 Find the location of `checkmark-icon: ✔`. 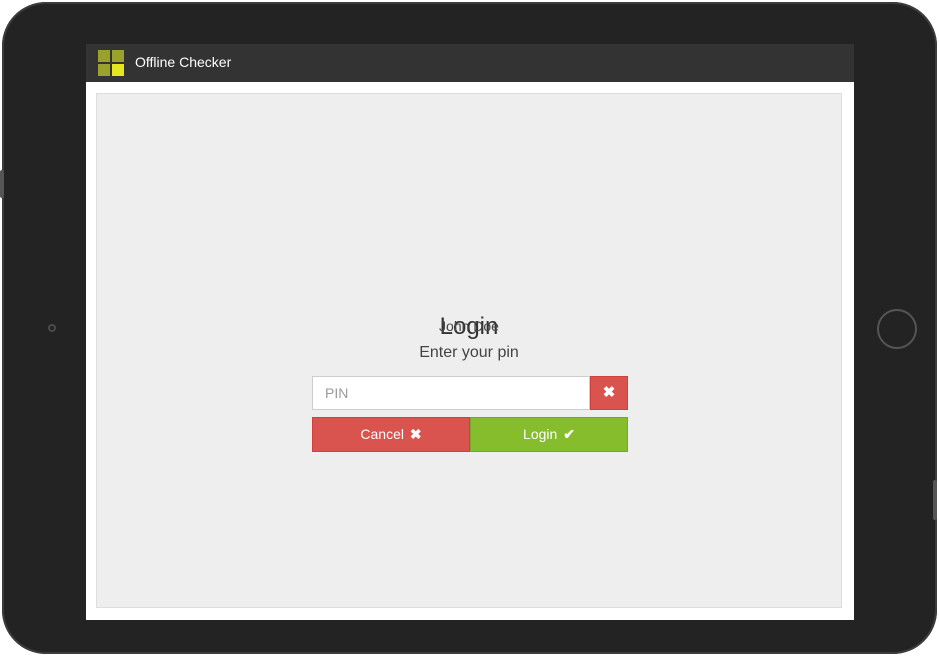

checkmark-icon: ✔ is located at coordinates (569, 434).